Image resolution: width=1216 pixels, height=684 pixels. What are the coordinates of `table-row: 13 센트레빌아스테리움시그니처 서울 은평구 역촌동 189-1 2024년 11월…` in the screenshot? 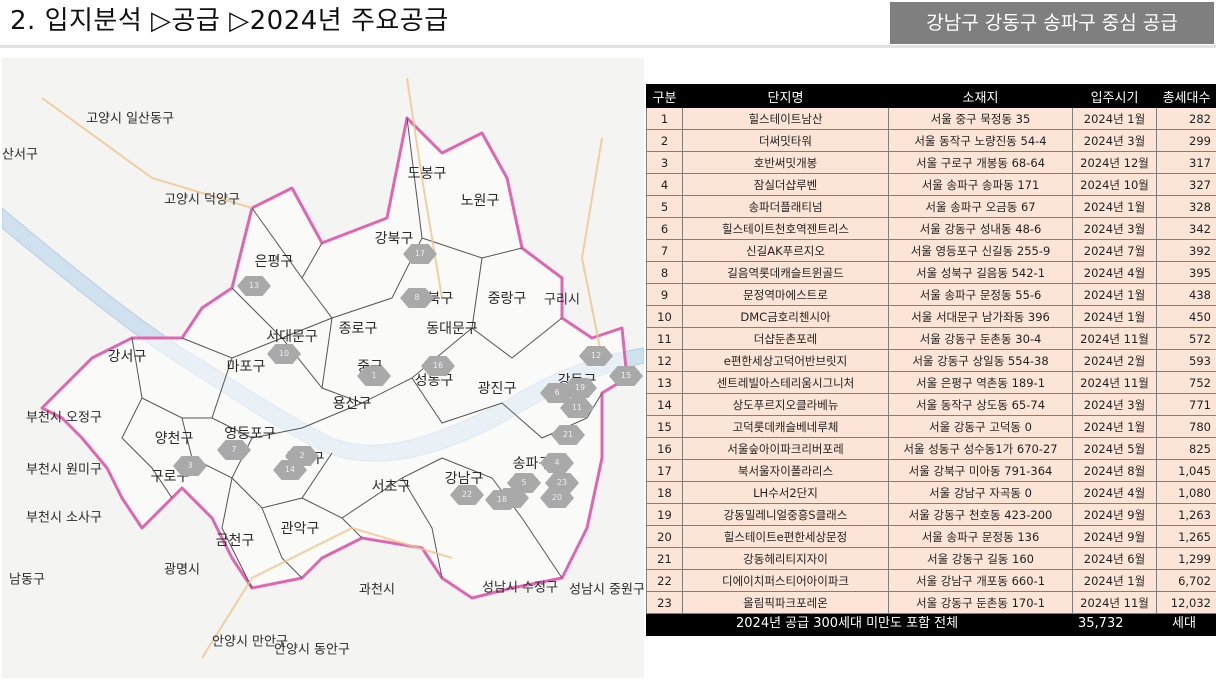 It's located at (931, 382).